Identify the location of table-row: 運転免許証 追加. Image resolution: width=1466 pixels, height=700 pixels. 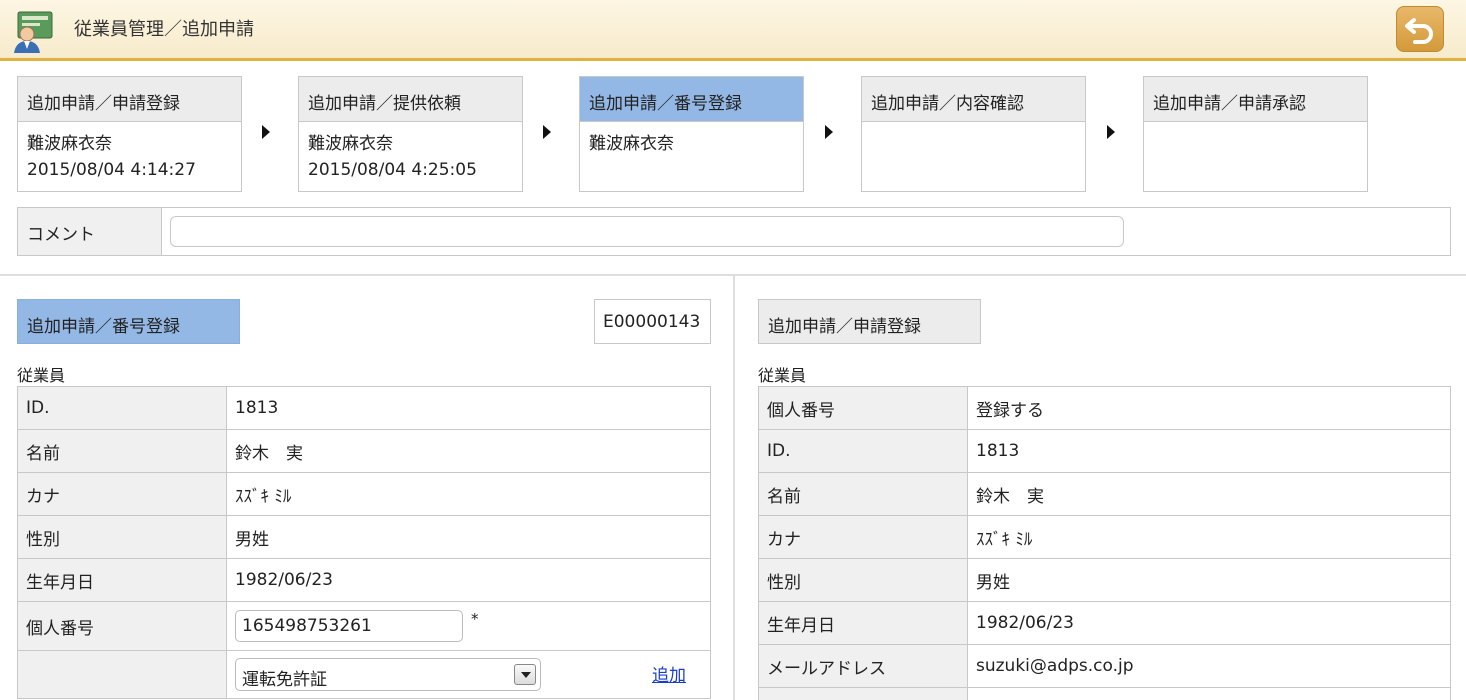
(364, 674).